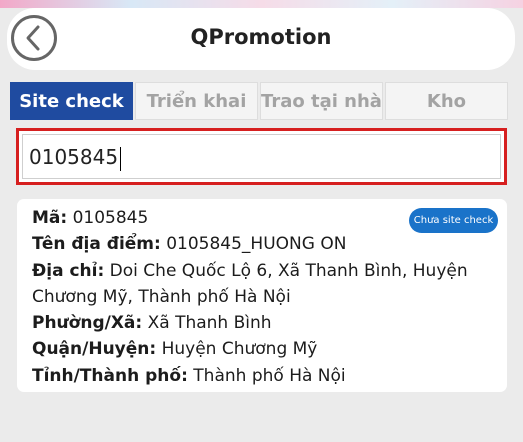  Describe the element at coordinates (50, 218) in the screenshot. I see `field-label: Mã:` at that location.